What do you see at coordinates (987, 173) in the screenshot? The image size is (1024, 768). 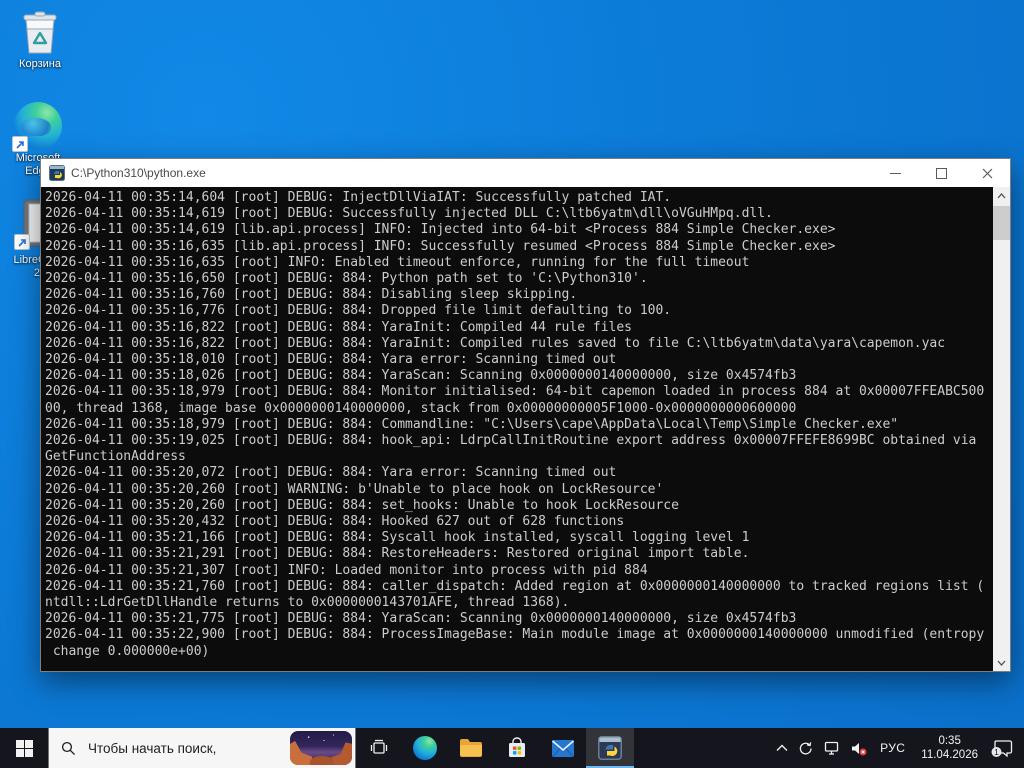 I see `close-button` at bounding box center [987, 173].